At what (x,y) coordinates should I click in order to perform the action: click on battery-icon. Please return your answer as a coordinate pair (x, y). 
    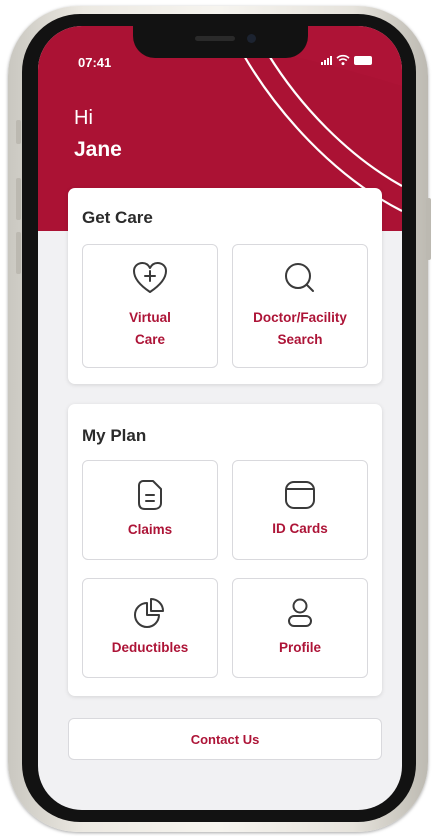
    Looking at the image, I should click on (363, 60).